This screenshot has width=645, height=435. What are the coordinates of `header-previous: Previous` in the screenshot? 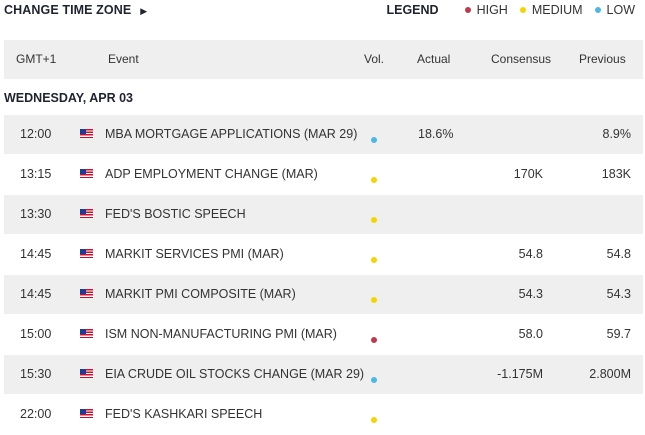 It's located at (602, 59).